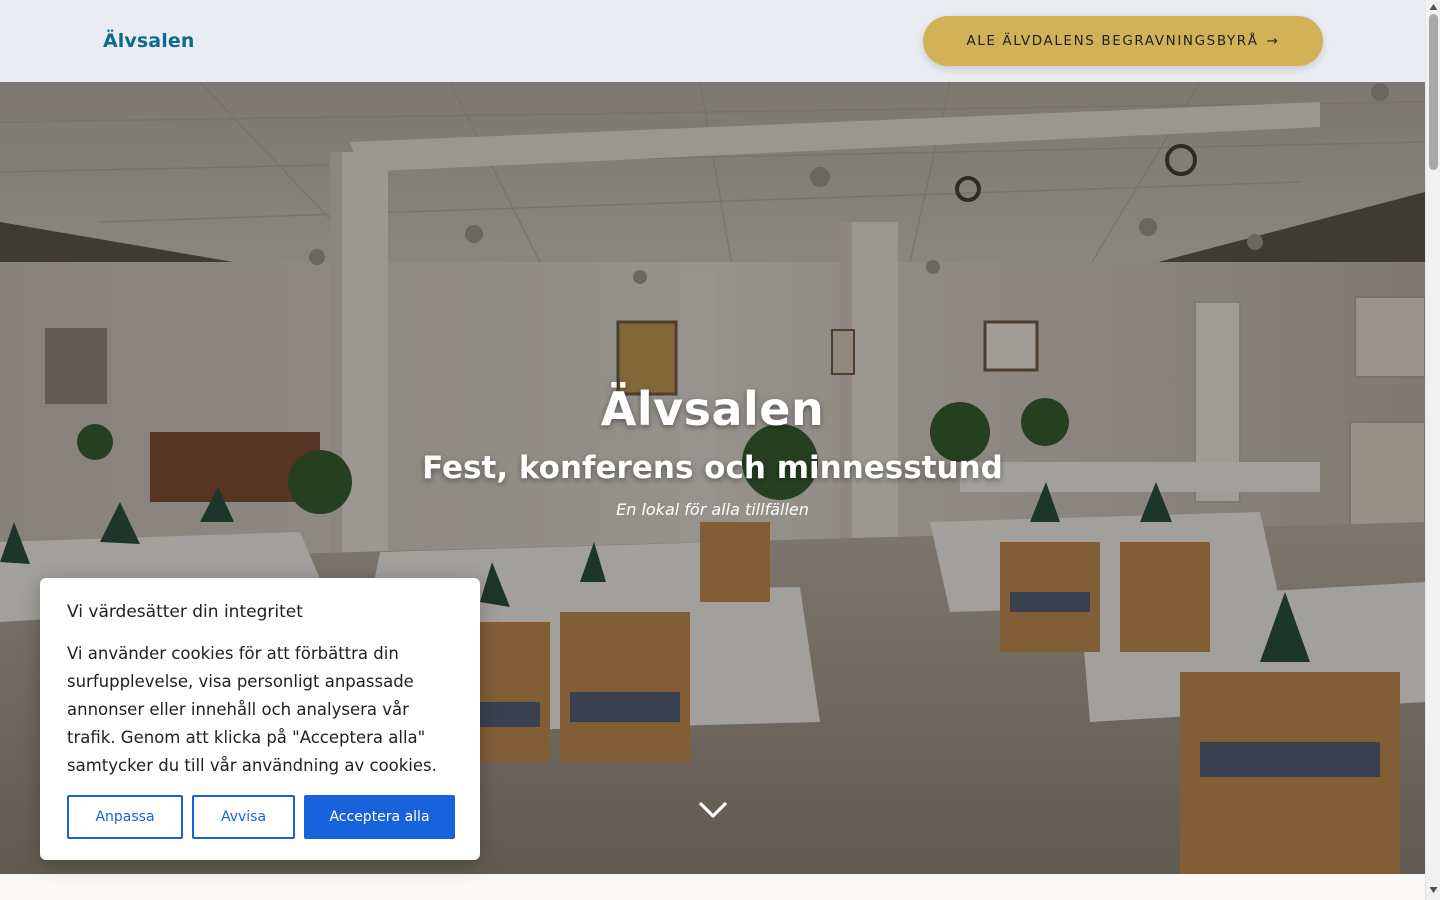  What do you see at coordinates (713, 810) in the screenshot?
I see `chevron-down-icon` at bounding box center [713, 810].